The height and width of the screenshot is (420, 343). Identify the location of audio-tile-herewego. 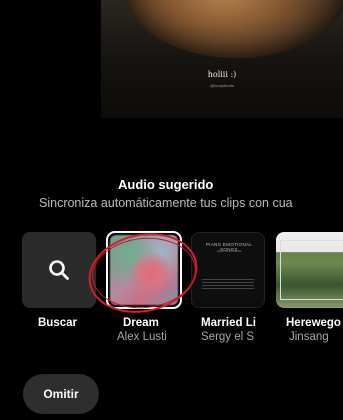
(309, 270).